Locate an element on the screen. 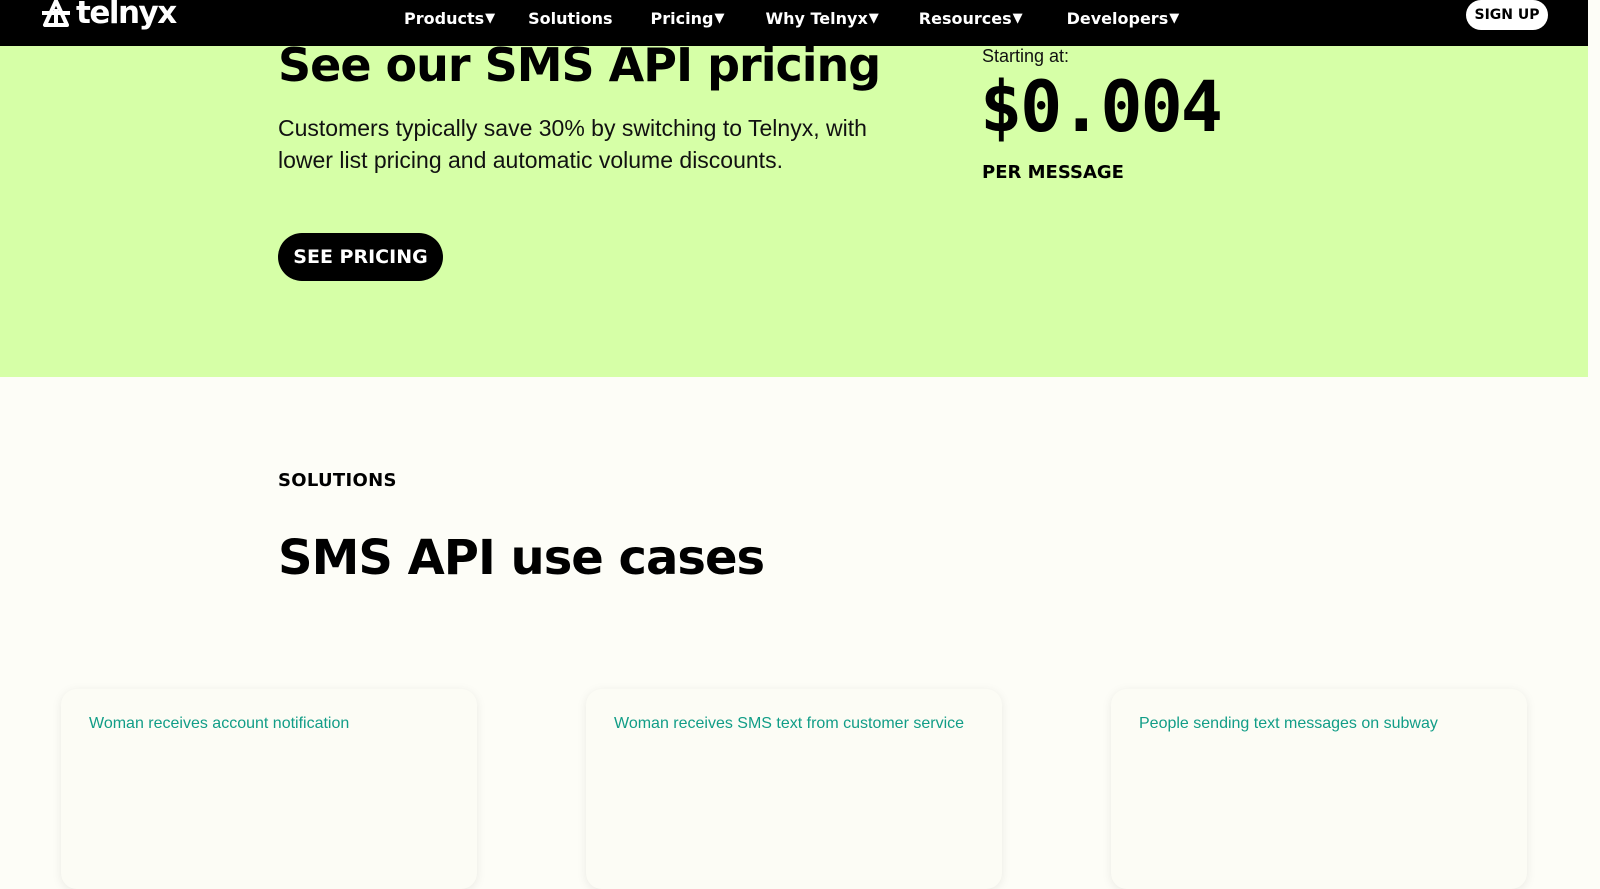 This screenshot has width=1600, height=889. see-pricing-button: SEE PRICING is located at coordinates (360, 257).